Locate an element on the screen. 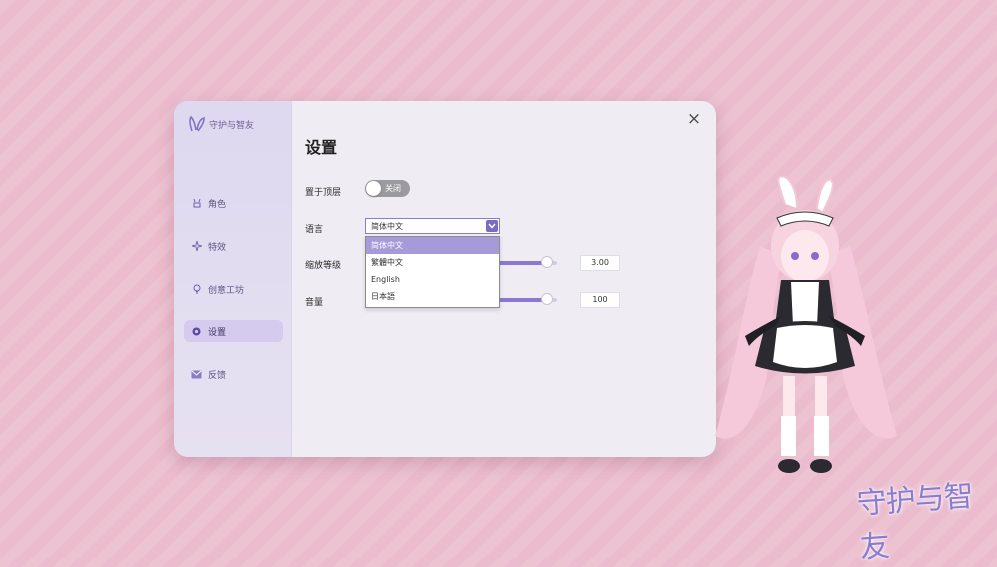 Image resolution: width=997 pixels, height=567 pixels. maid-bunny-girl-character-image is located at coordinates (805, 335).